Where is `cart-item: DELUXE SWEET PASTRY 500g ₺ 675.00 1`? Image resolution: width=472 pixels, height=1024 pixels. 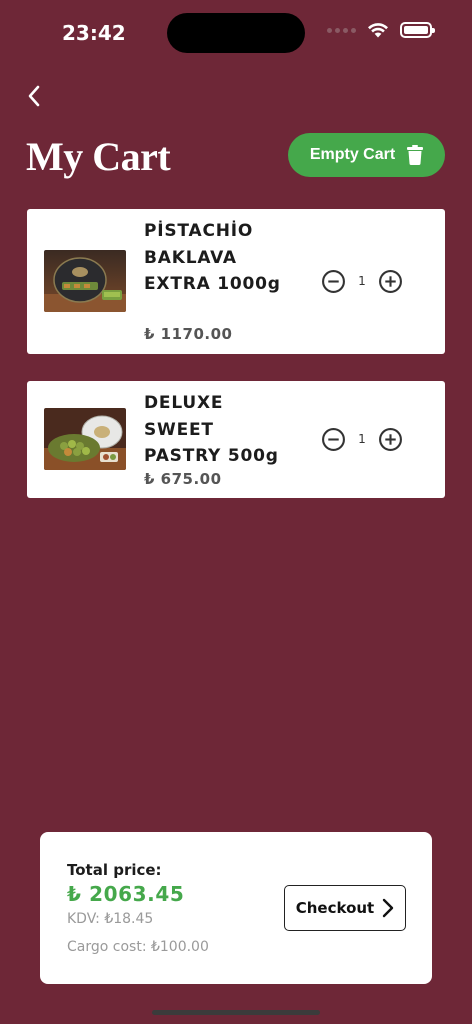 cart-item: DELUXE SWEET PASTRY 500g ₺ 675.00 1 is located at coordinates (236, 439).